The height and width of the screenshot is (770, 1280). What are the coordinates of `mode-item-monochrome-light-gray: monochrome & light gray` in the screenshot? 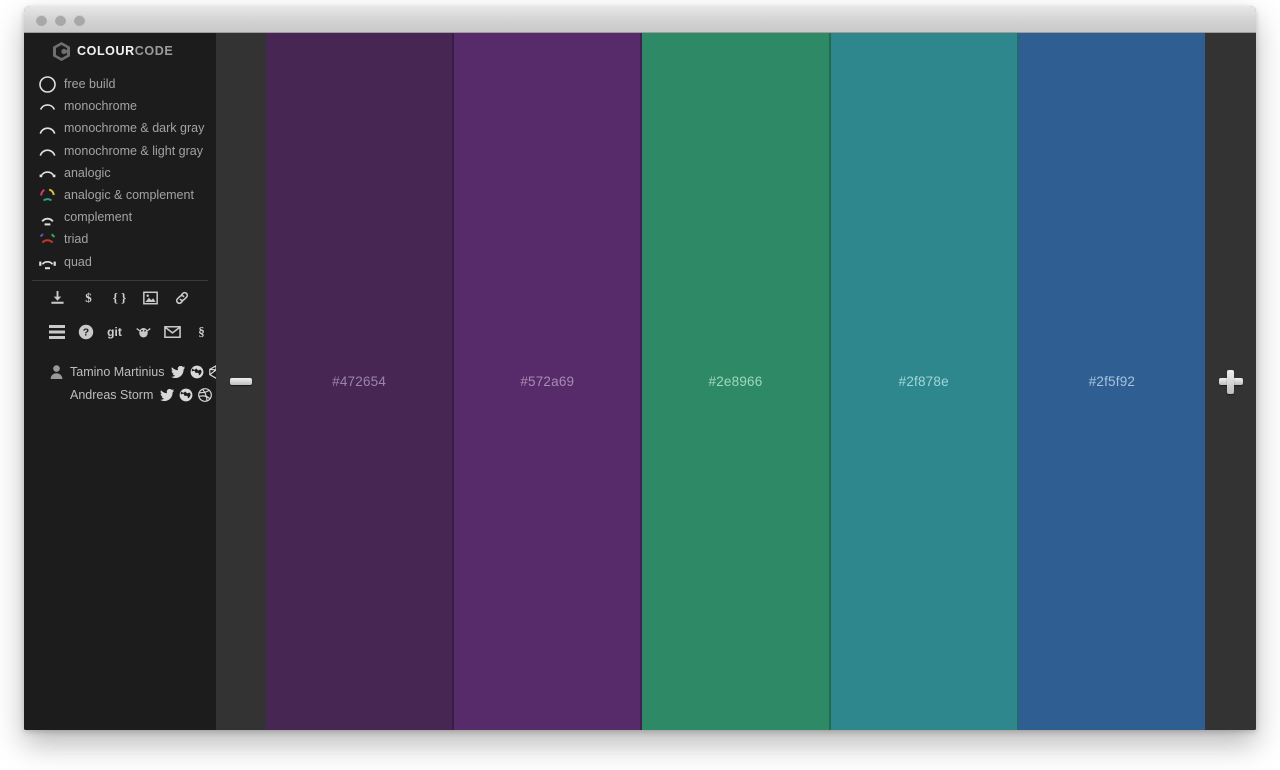 It's located at (120, 151).